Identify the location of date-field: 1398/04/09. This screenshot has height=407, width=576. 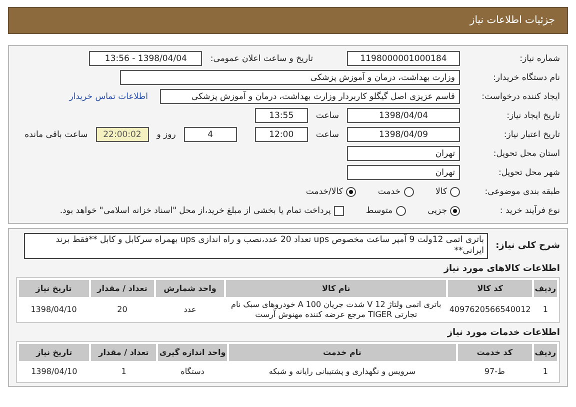
(403, 134).